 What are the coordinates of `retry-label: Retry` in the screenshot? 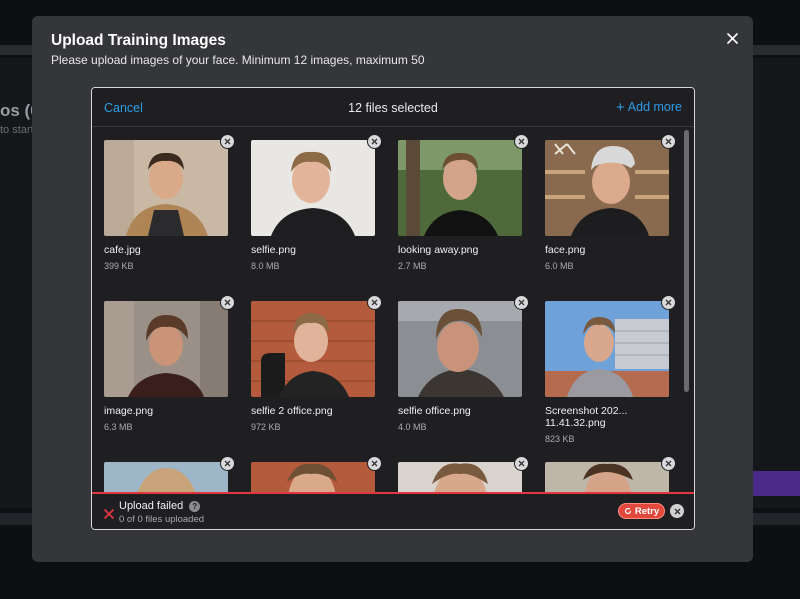 It's located at (647, 511).